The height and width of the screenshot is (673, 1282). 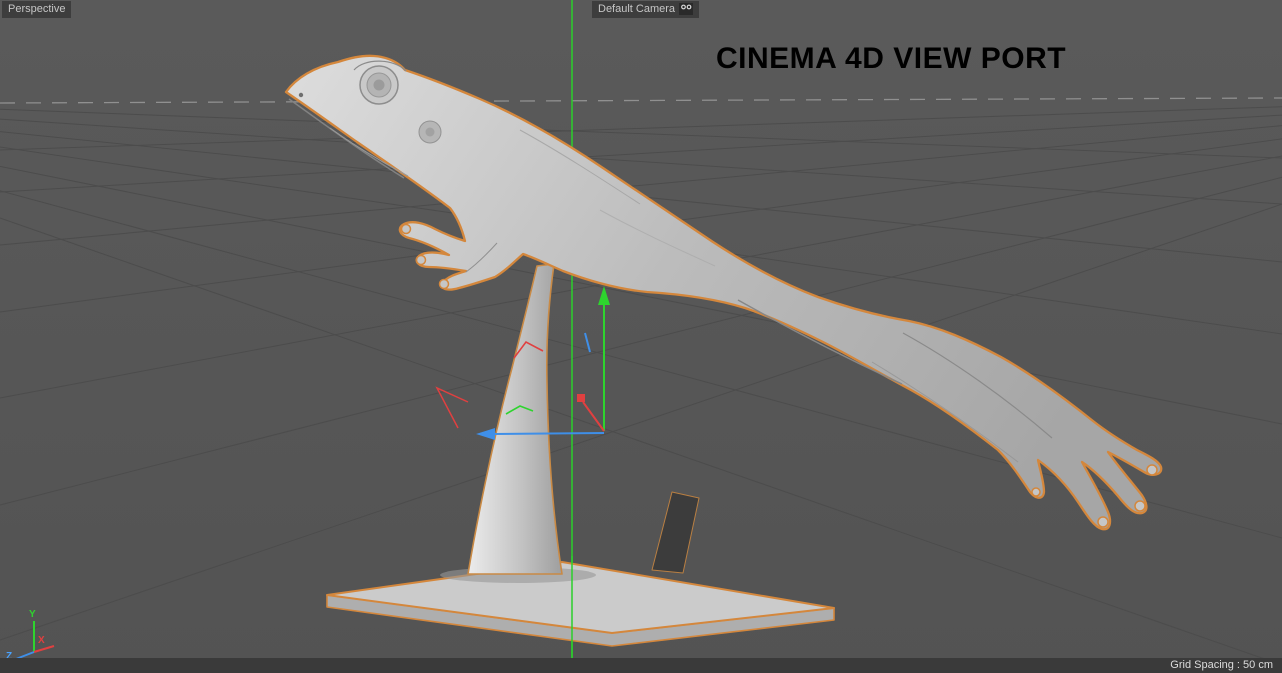 What do you see at coordinates (41, 640) in the screenshot?
I see `axis-x-label: X` at bounding box center [41, 640].